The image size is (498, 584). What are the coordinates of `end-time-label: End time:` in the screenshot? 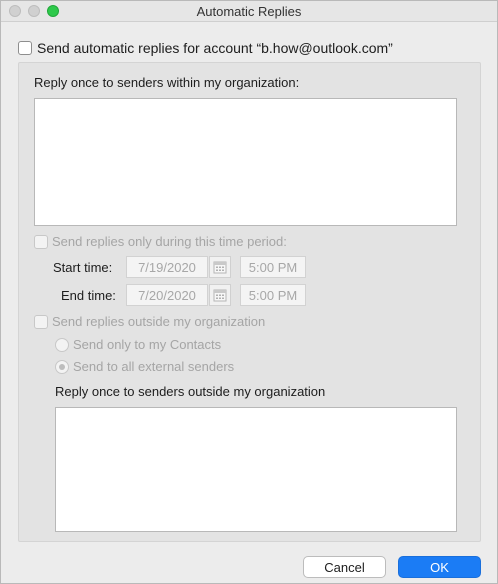 It's located at (88, 295).